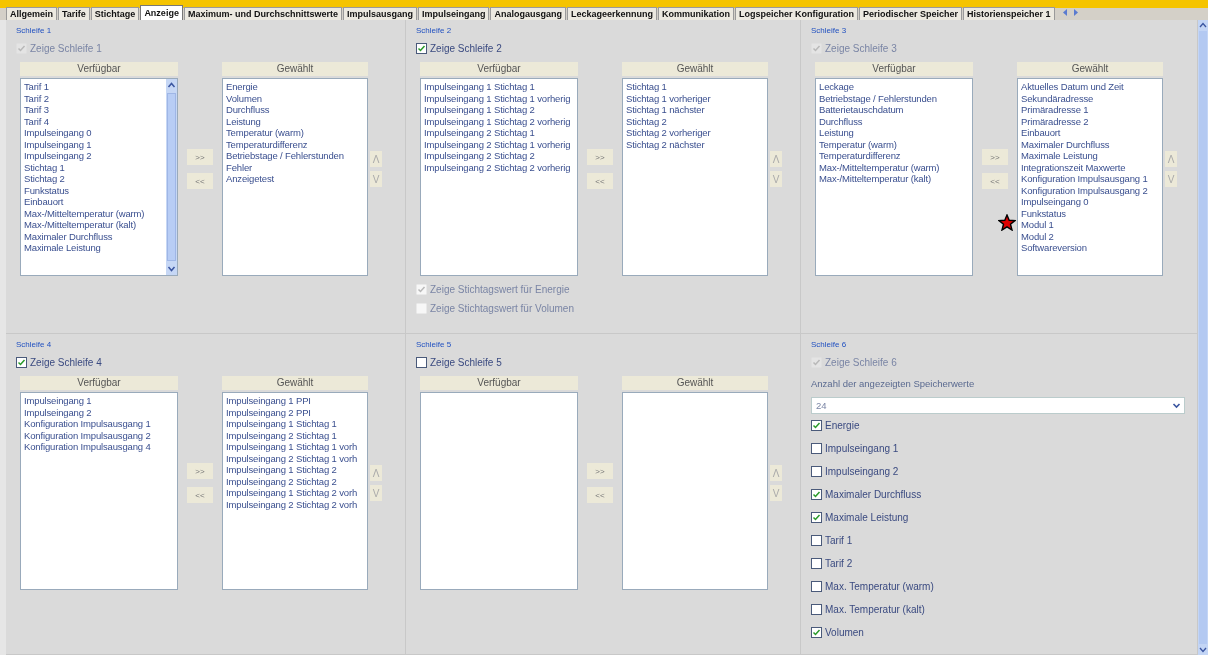 Image resolution: width=1208 pixels, height=655 pixels. What do you see at coordinates (872, 632) in the screenshot?
I see `option-checkbox: Volumen` at bounding box center [872, 632].